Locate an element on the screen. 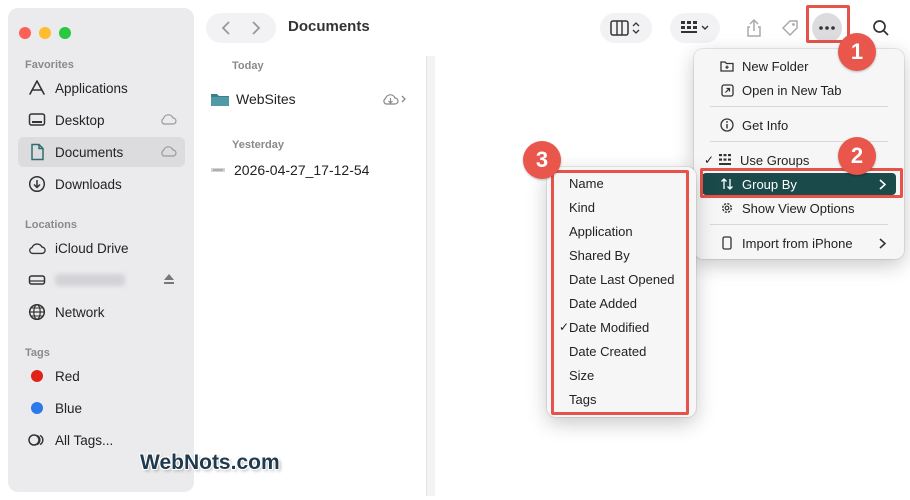  sidebar-item-label: Red is located at coordinates (67, 376).